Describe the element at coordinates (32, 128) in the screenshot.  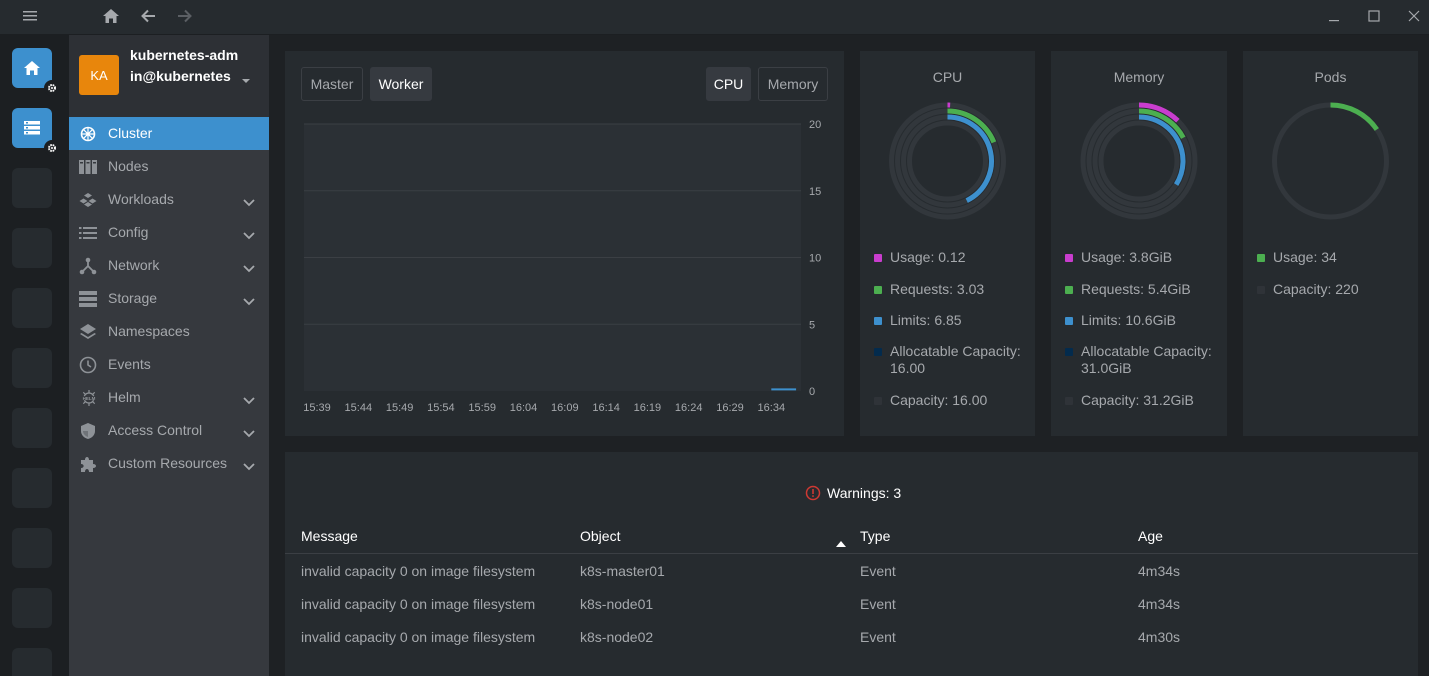
I see `cluster-list-icon` at that location.